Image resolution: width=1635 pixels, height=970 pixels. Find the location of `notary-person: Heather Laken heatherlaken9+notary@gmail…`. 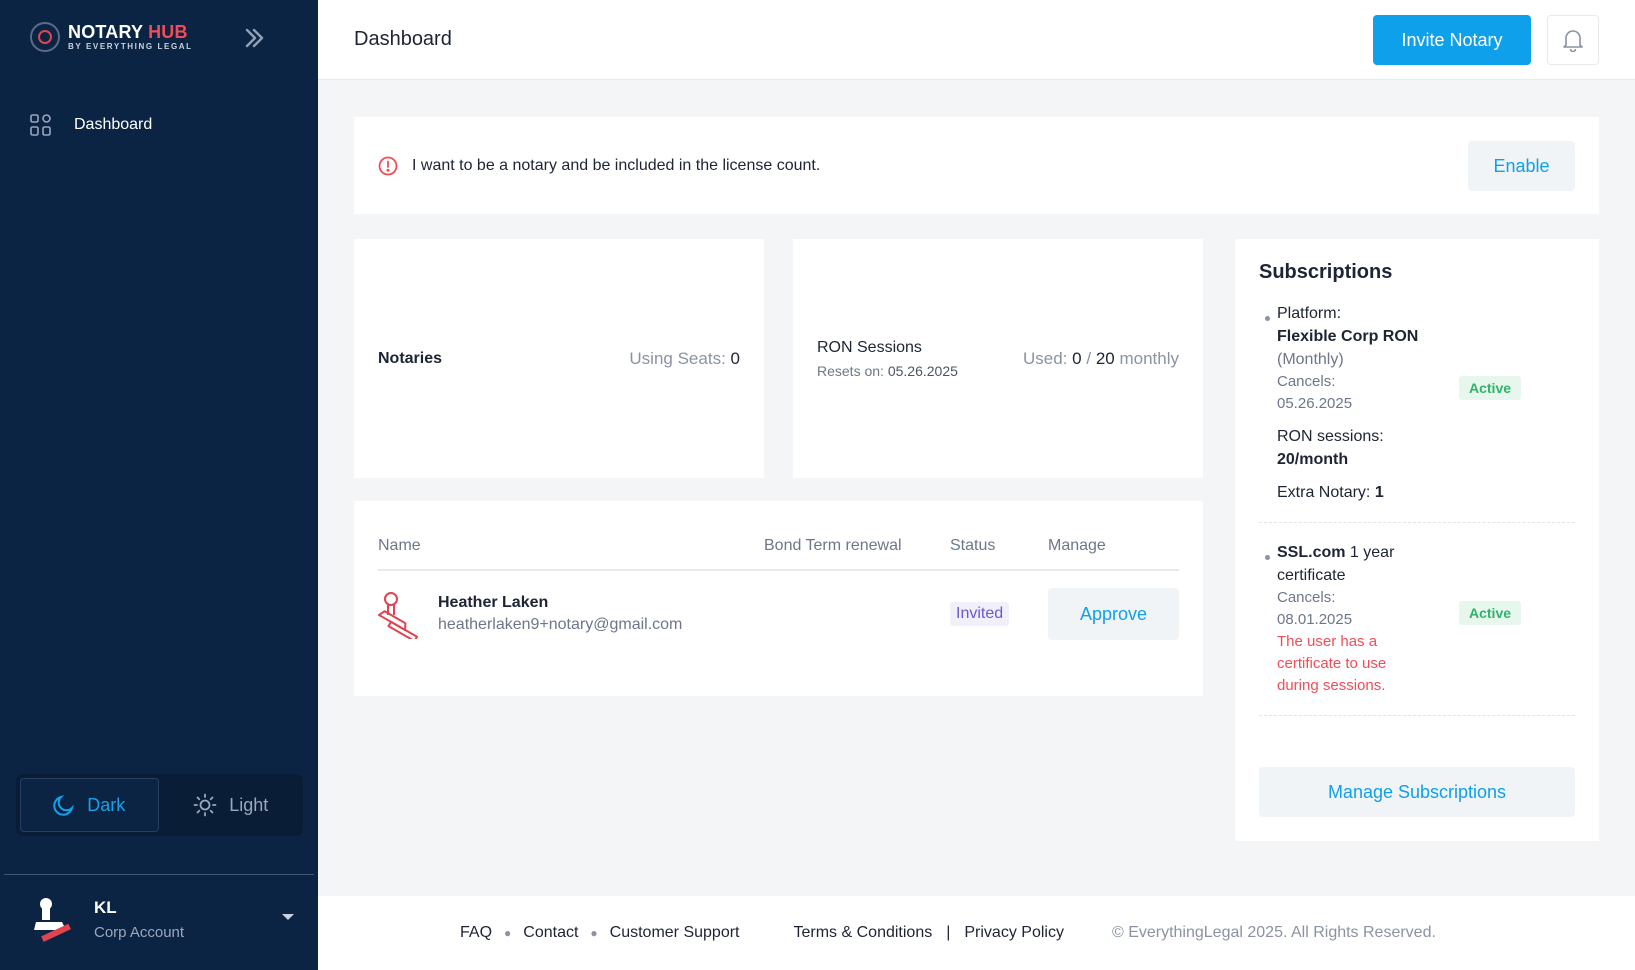

notary-person: Heather Laken heatherlaken9+notary@gmail… is located at coordinates (664, 614).